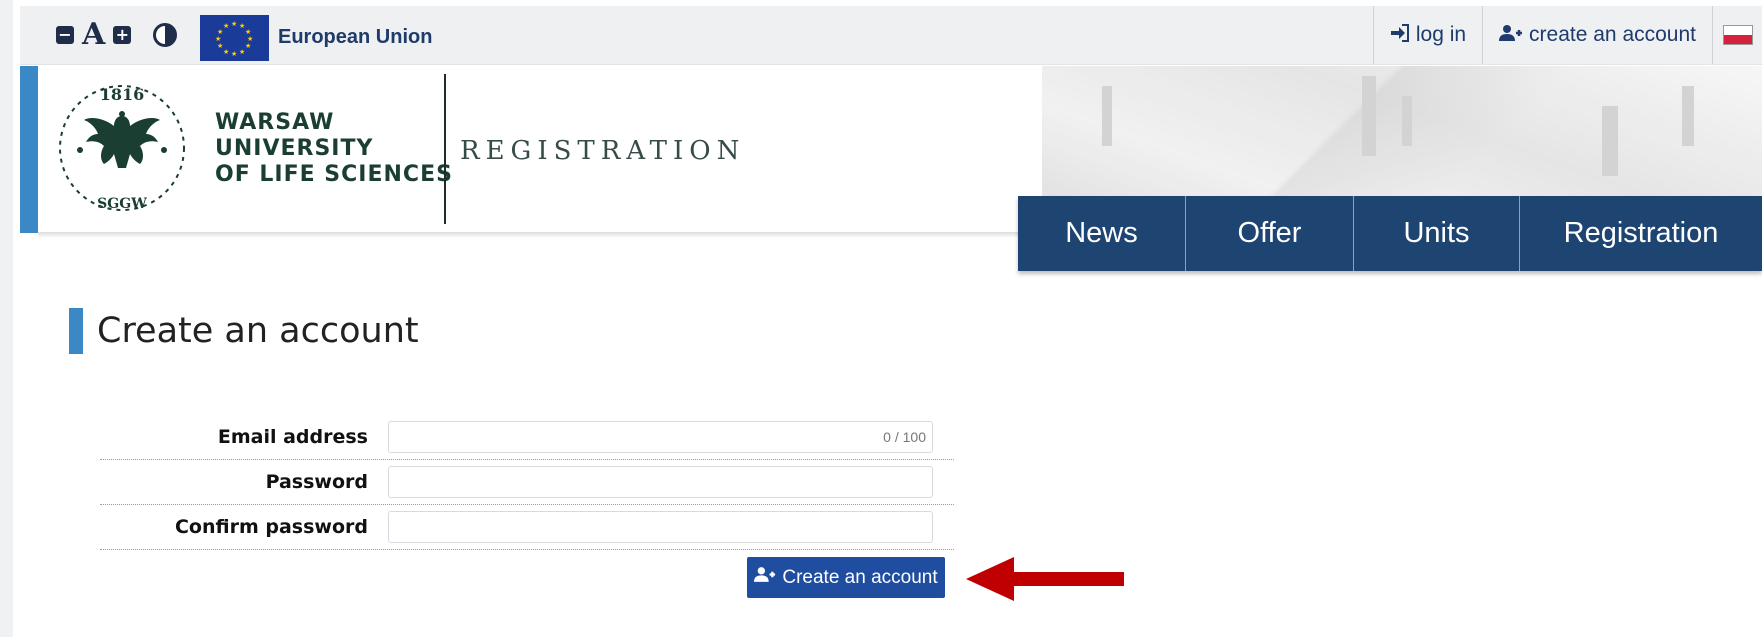  I want to click on email-row: Email address 0 / 100, so click(527, 437).